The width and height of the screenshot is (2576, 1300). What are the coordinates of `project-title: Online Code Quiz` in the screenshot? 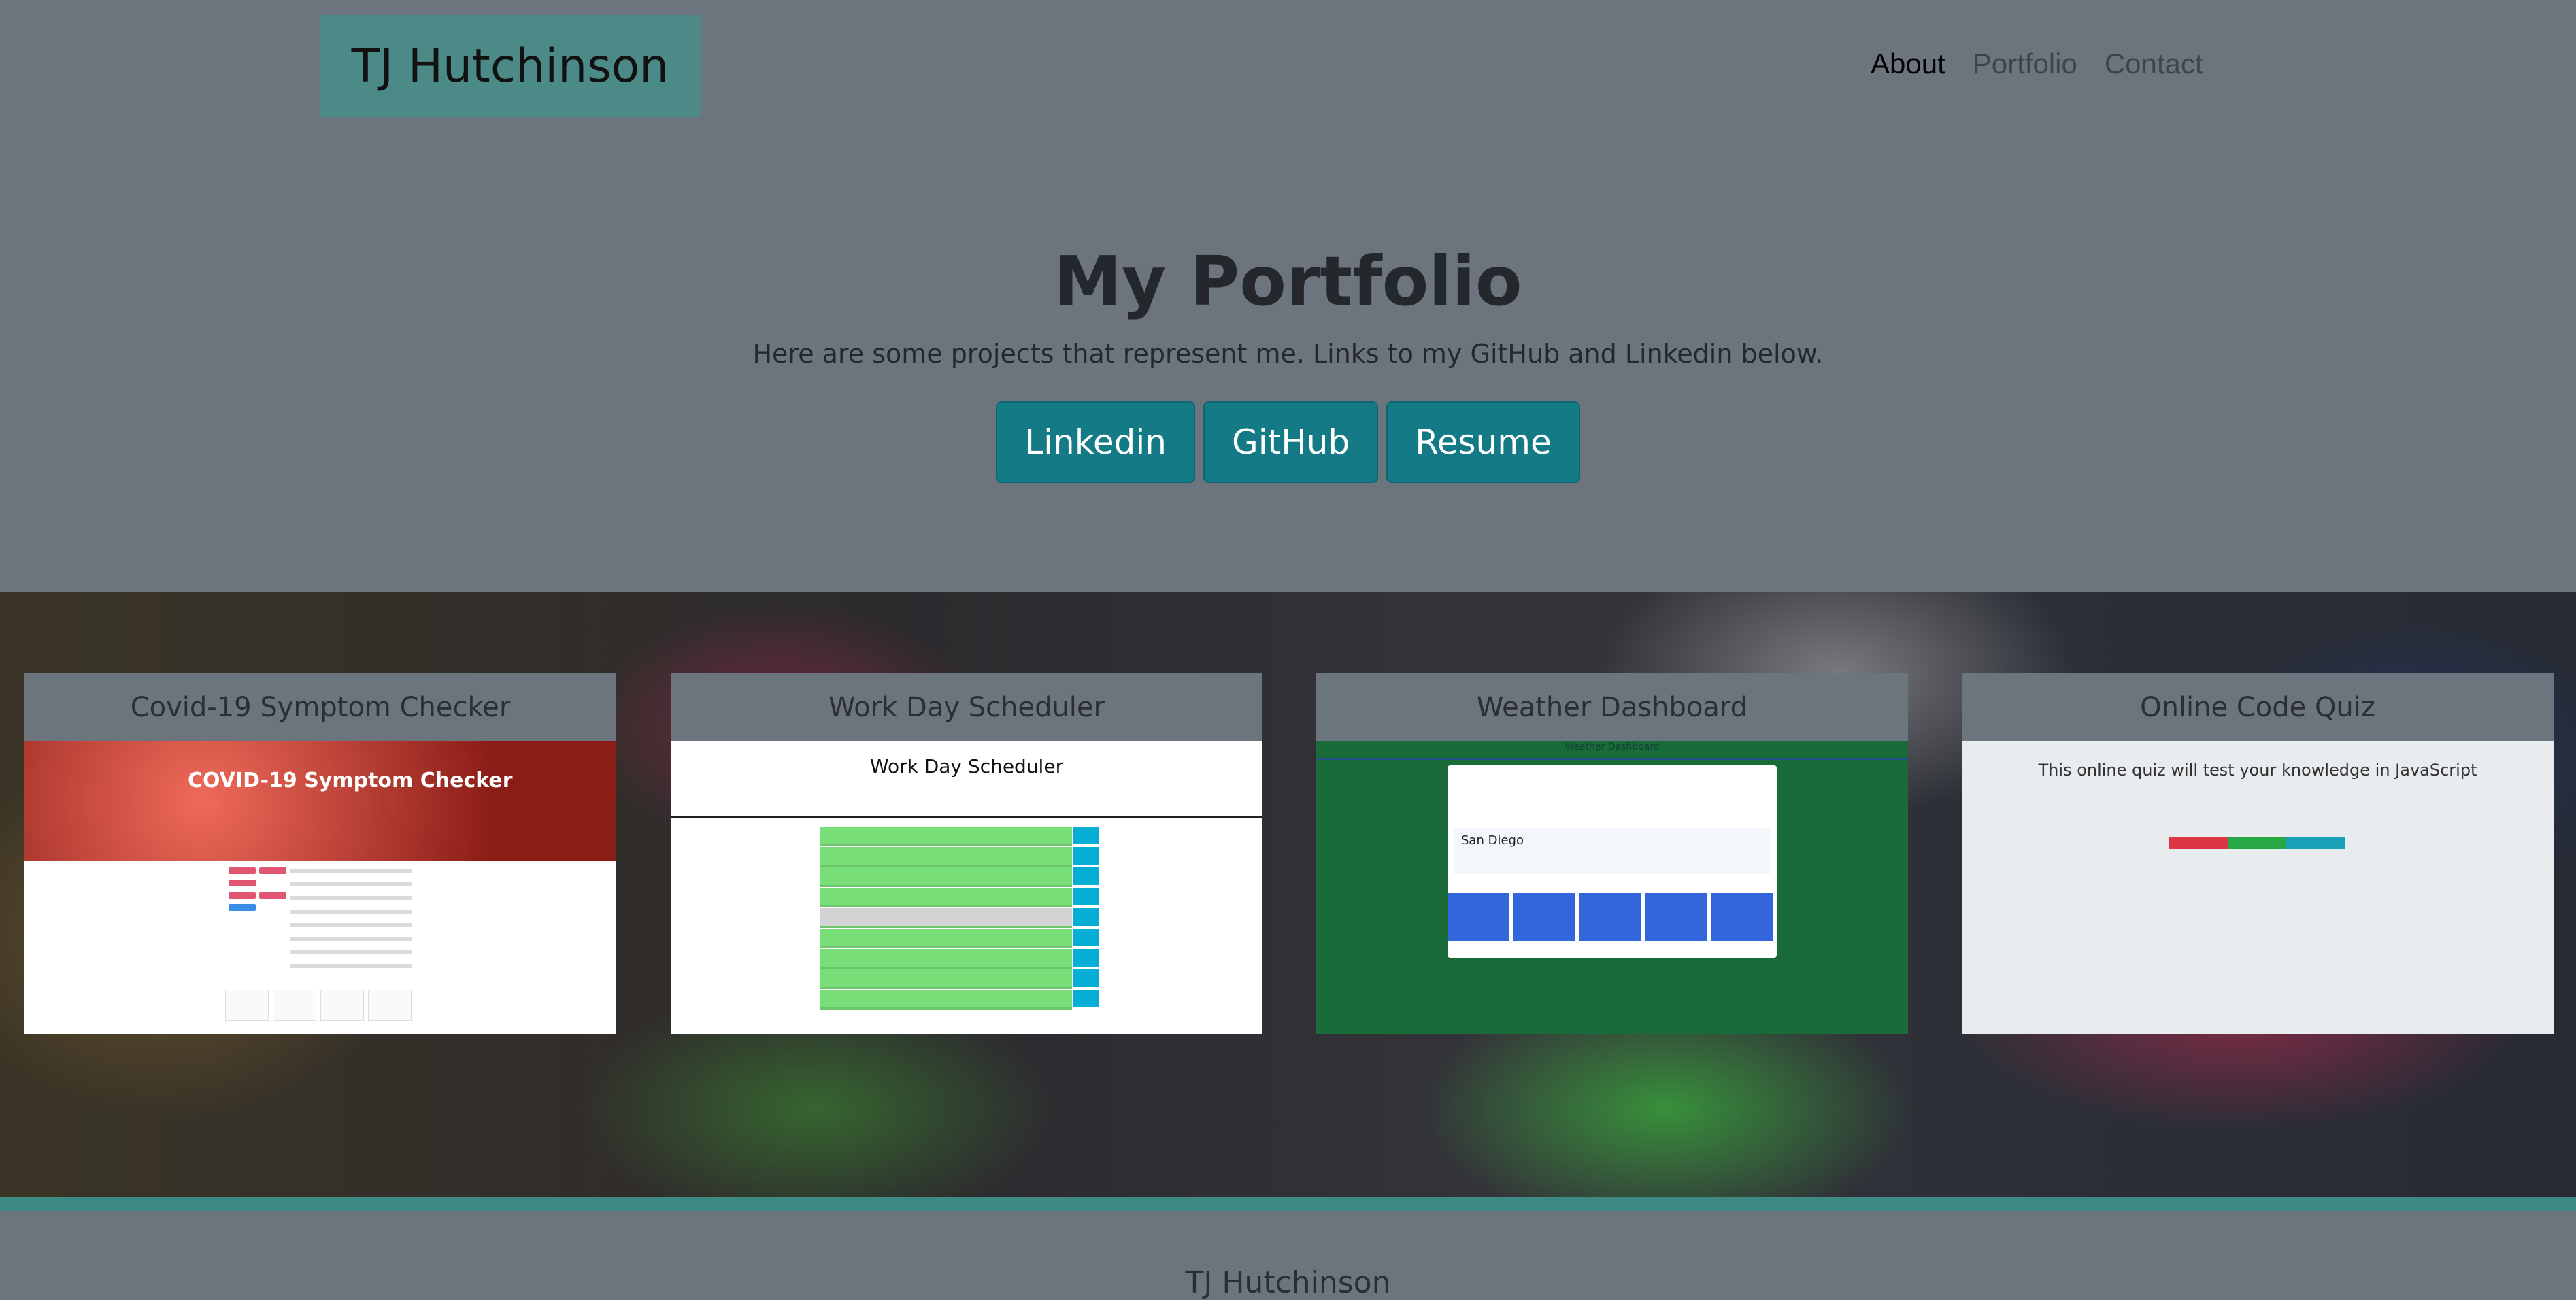 It's located at (2258, 707).